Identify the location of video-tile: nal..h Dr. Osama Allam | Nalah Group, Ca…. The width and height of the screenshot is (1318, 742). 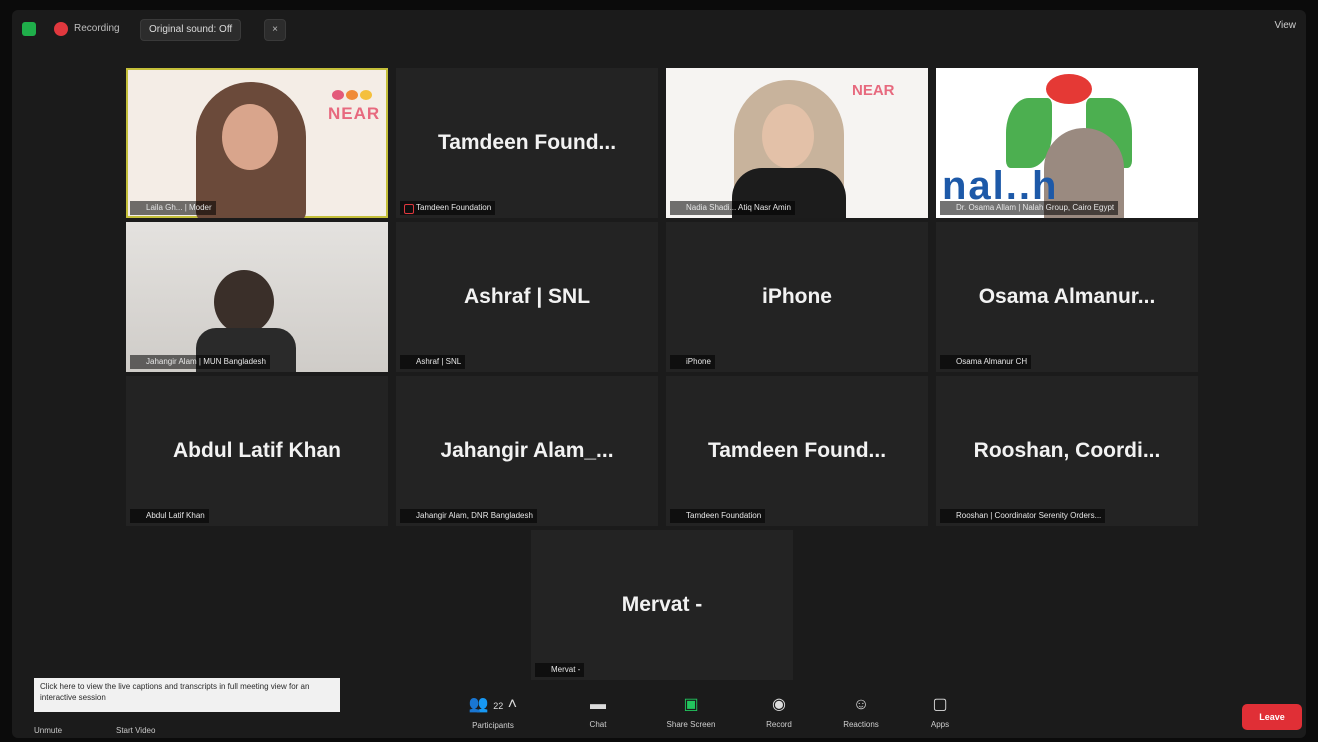
(1067, 143).